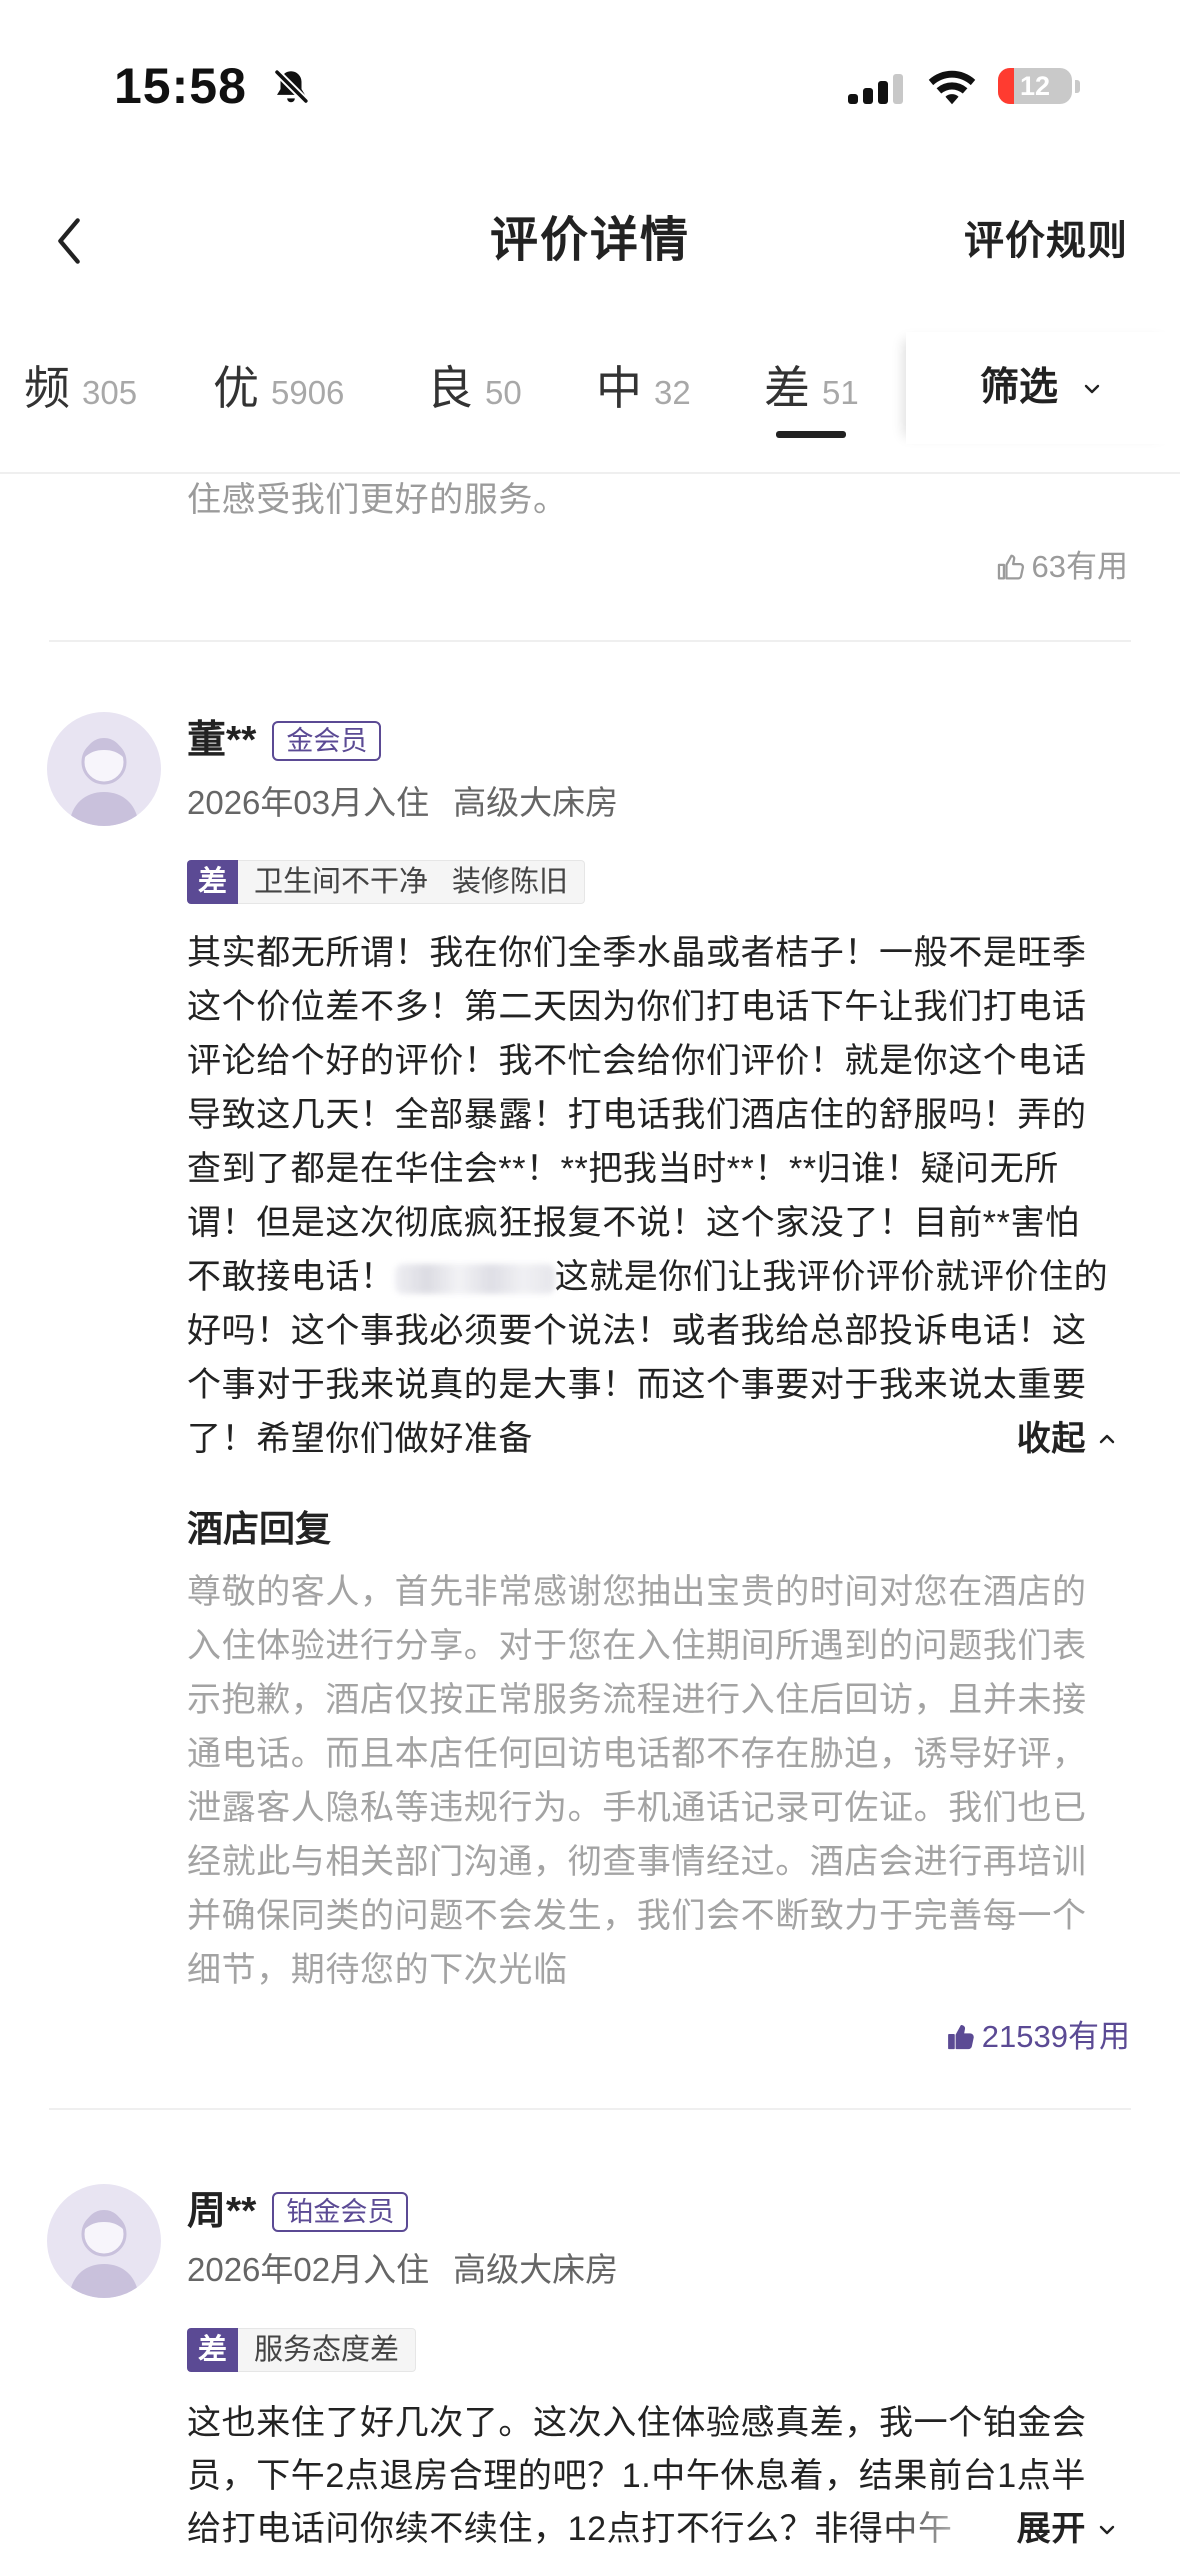 Image resolution: width=1180 pixels, height=2556 pixels. I want to click on tab-excellent: 优 5906, so click(278, 388).